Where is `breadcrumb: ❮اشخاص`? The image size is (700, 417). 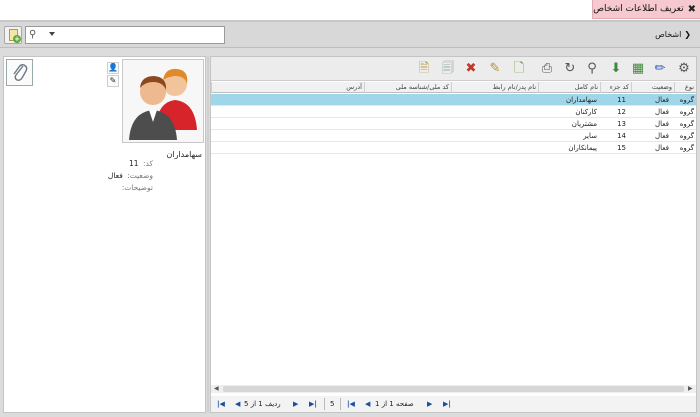 breadcrumb: ❮اشخاص is located at coordinates (673, 34).